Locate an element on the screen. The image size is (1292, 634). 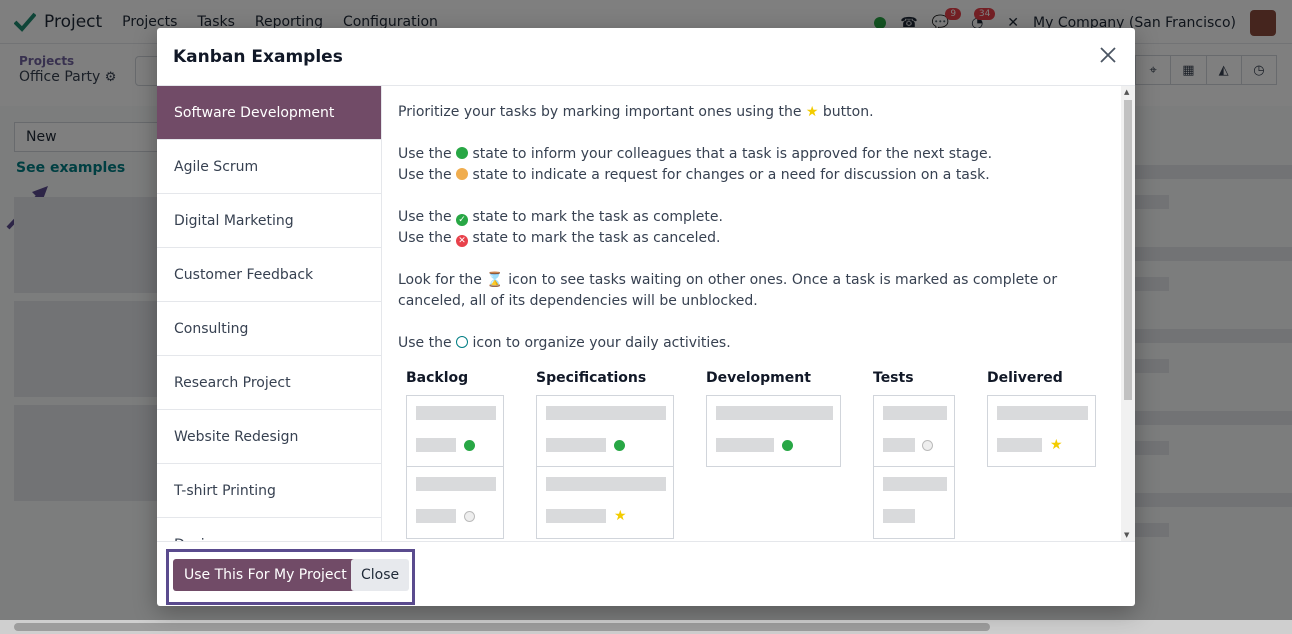
stage-title: Delivered is located at coordinates (1025, 378).